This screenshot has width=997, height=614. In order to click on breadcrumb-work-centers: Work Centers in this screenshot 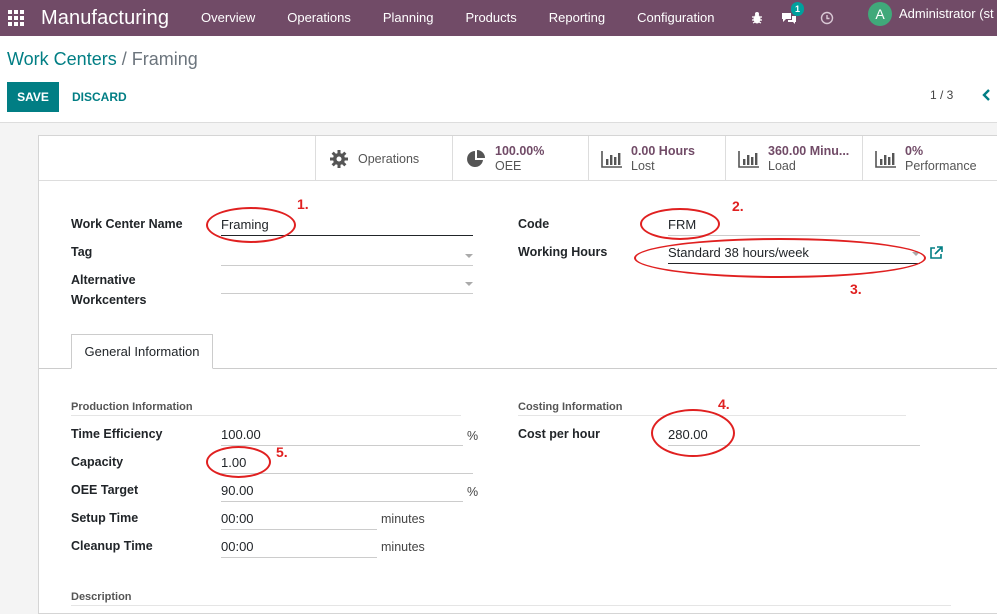, I will do `click(62, 59)`.